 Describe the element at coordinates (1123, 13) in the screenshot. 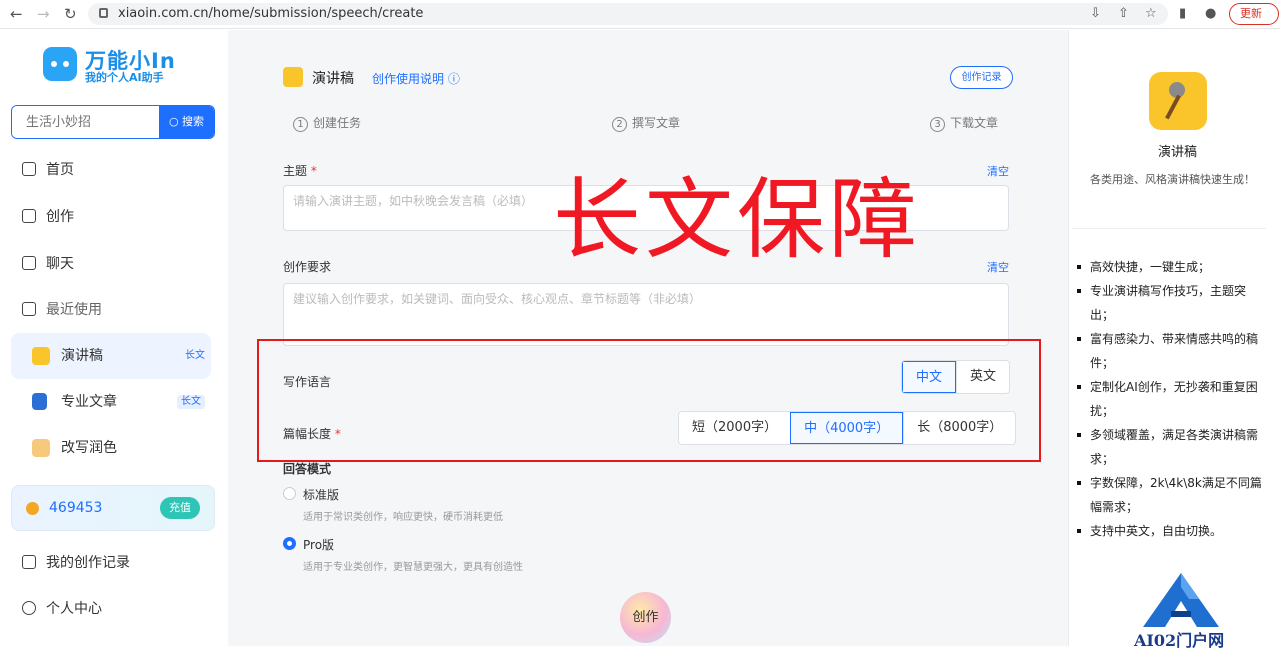

I see `share-icon: ⇧` at that location.